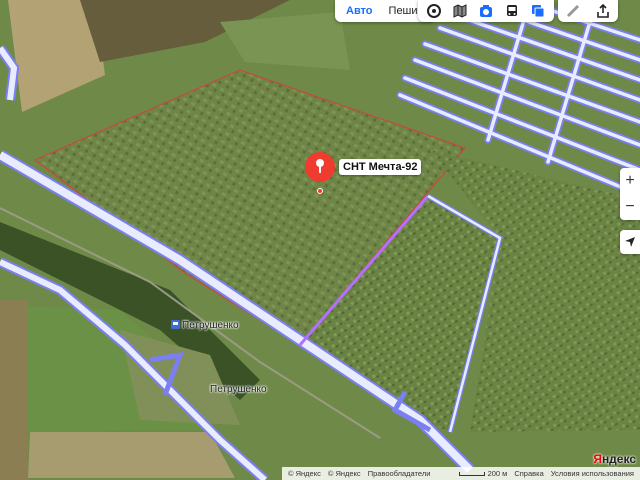 This screenshot has height=480, width=640. Describe the element at coordinates (630, 181) in the screenshot. I see `zoom-in-button: +` at that location.